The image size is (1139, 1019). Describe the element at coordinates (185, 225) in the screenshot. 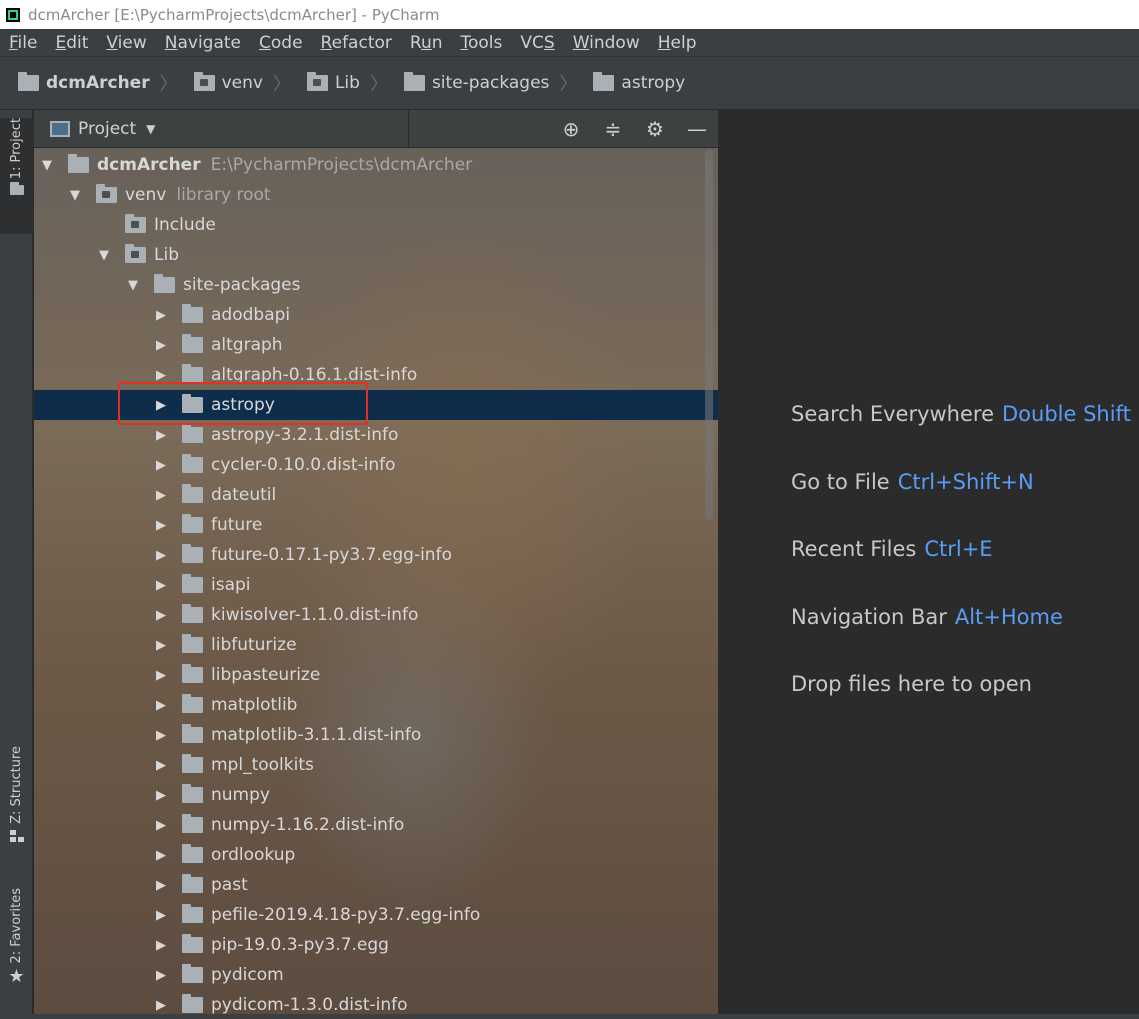

I see `include-name: Include` at that location.